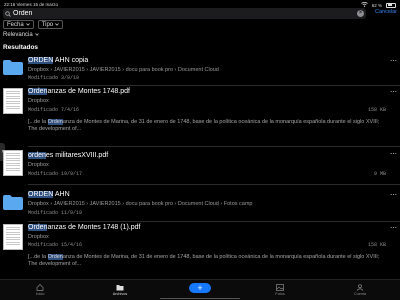 The image size is (400, 300). Describe the element at coordinates (360, 294) in the screenshot. I see `tab-label: Cuenta` at that location.